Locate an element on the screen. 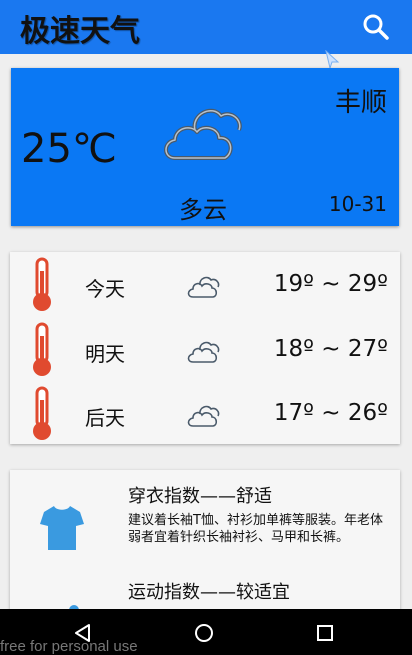 Image resolution: width=412 pixels, height=655 pixels. app-title: 极速天气 is located at coordinates (80, 31).